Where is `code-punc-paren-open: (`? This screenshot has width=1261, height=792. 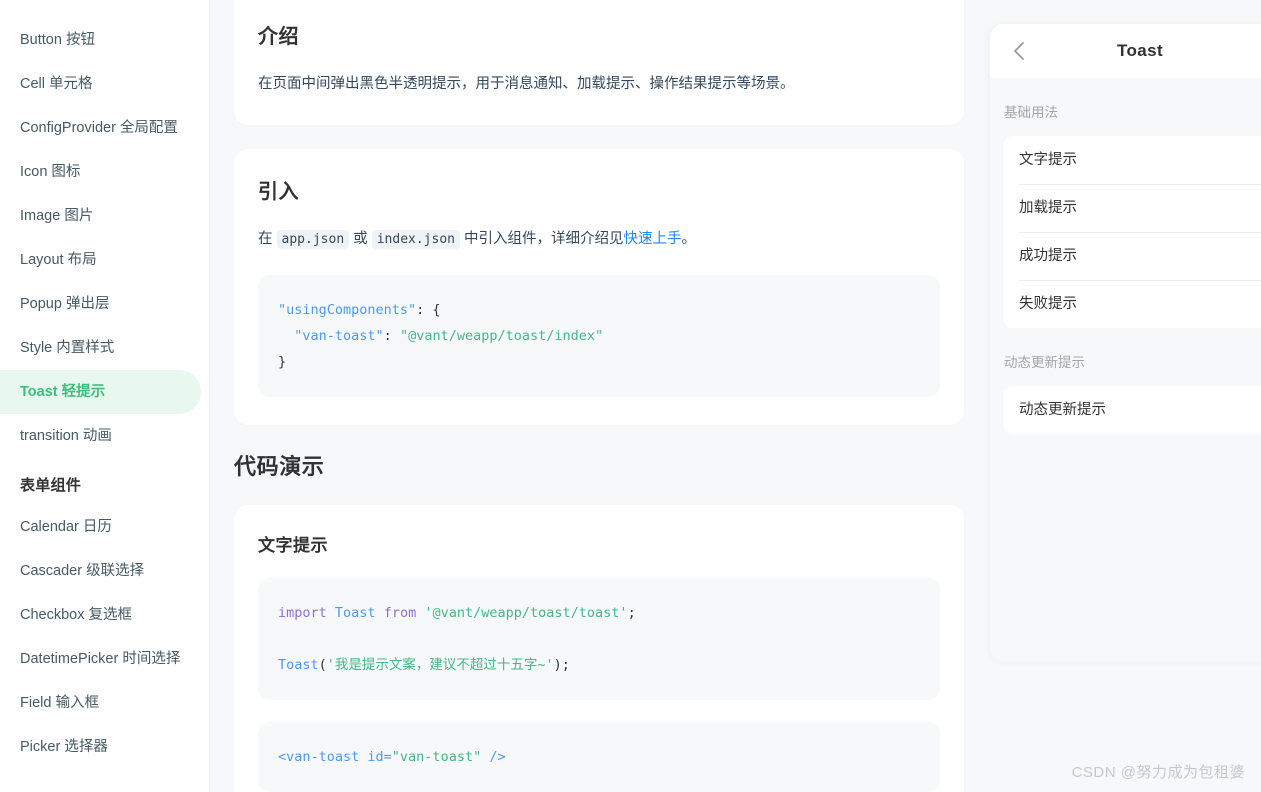
code-punc-paren-open: ( is located at coordinates (322, 665).